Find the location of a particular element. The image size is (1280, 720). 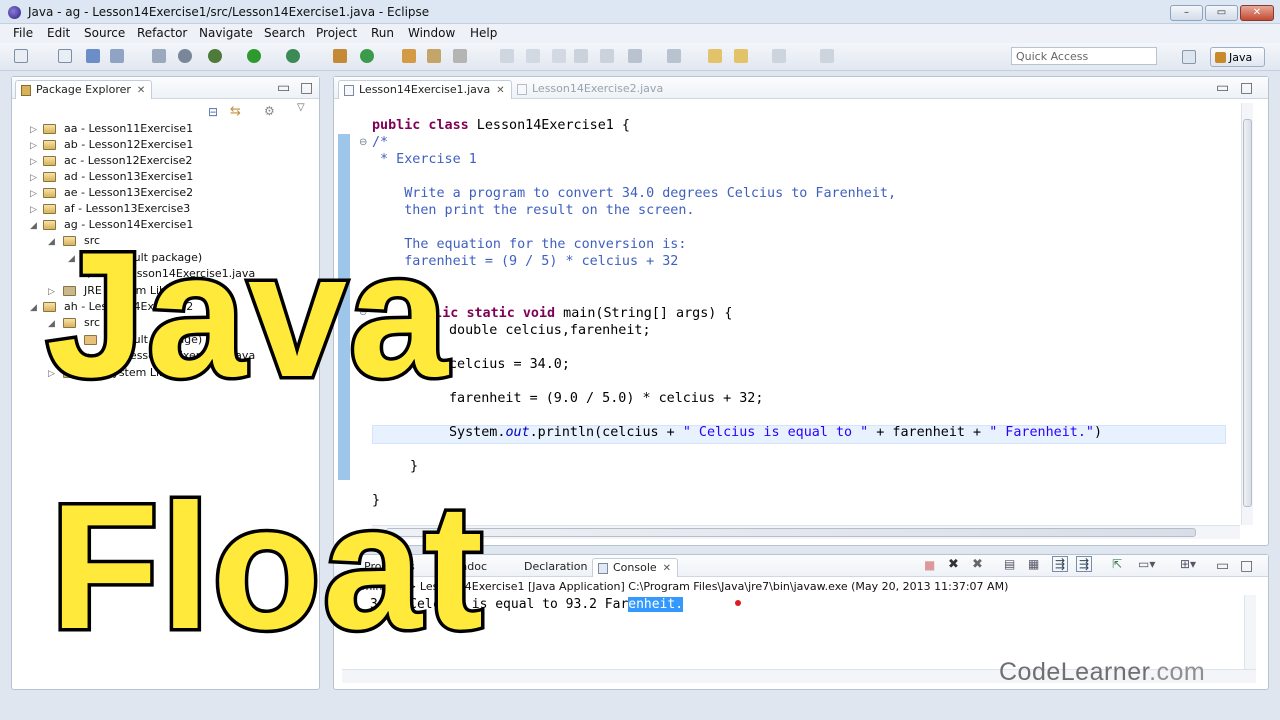

editor-vertical-scrollbar is located at coordinates (1247, 314).